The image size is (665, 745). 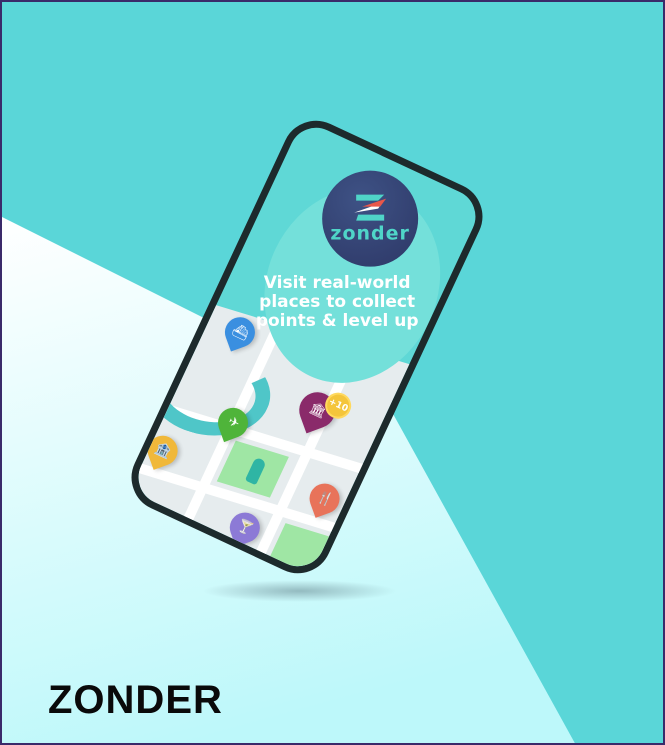 I want to click on zonder-logo: zonder, so click(x=370, y=218).